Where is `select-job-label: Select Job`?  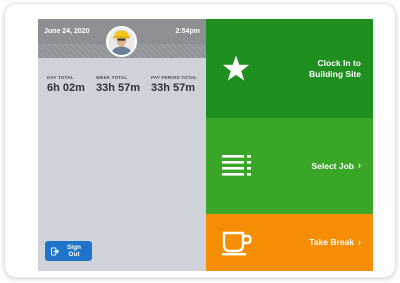
select-job-label: Select Job is located at coordinates (332, 165).